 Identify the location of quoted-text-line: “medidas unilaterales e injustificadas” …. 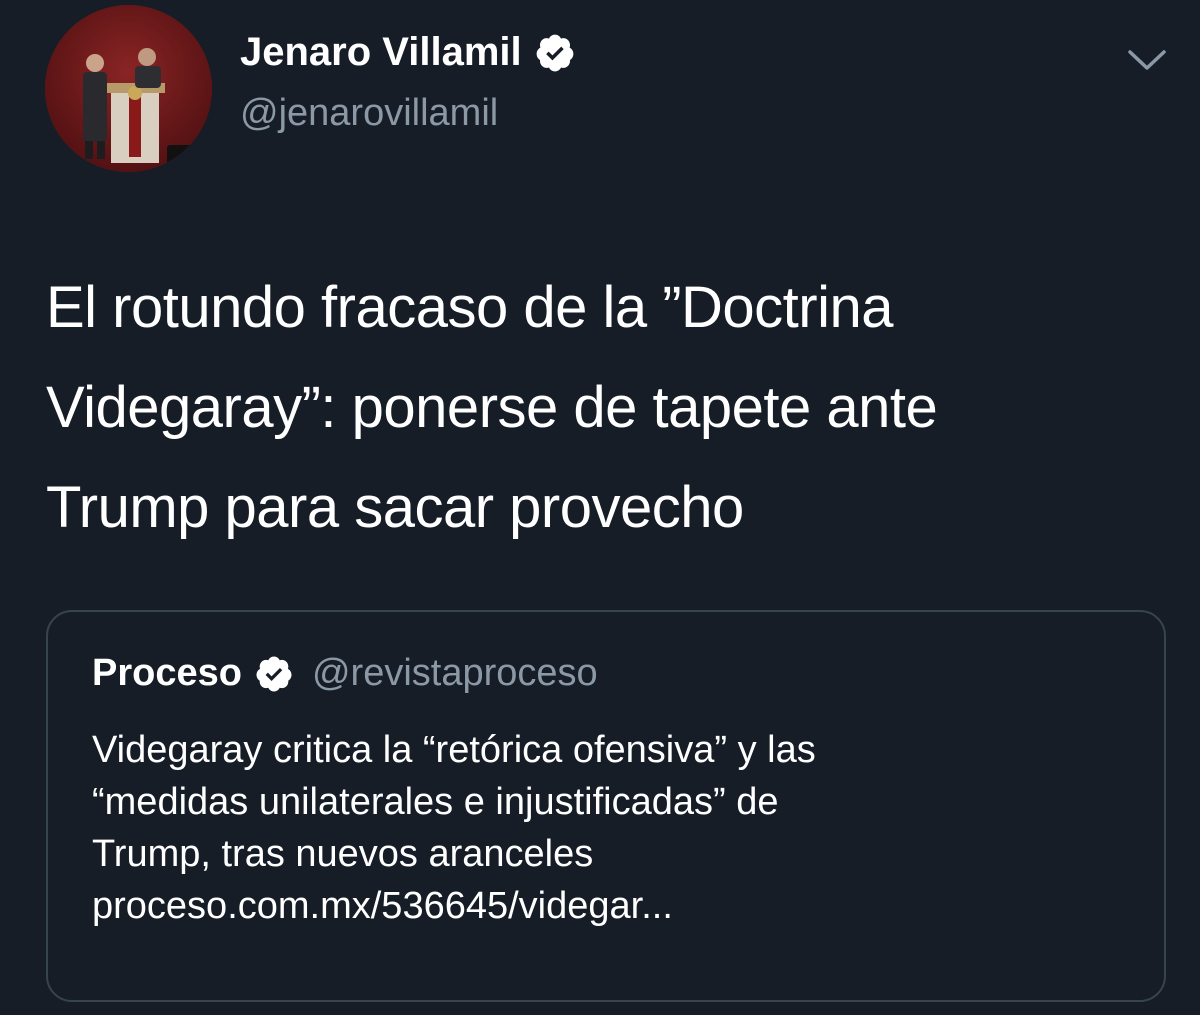
(435, 802).